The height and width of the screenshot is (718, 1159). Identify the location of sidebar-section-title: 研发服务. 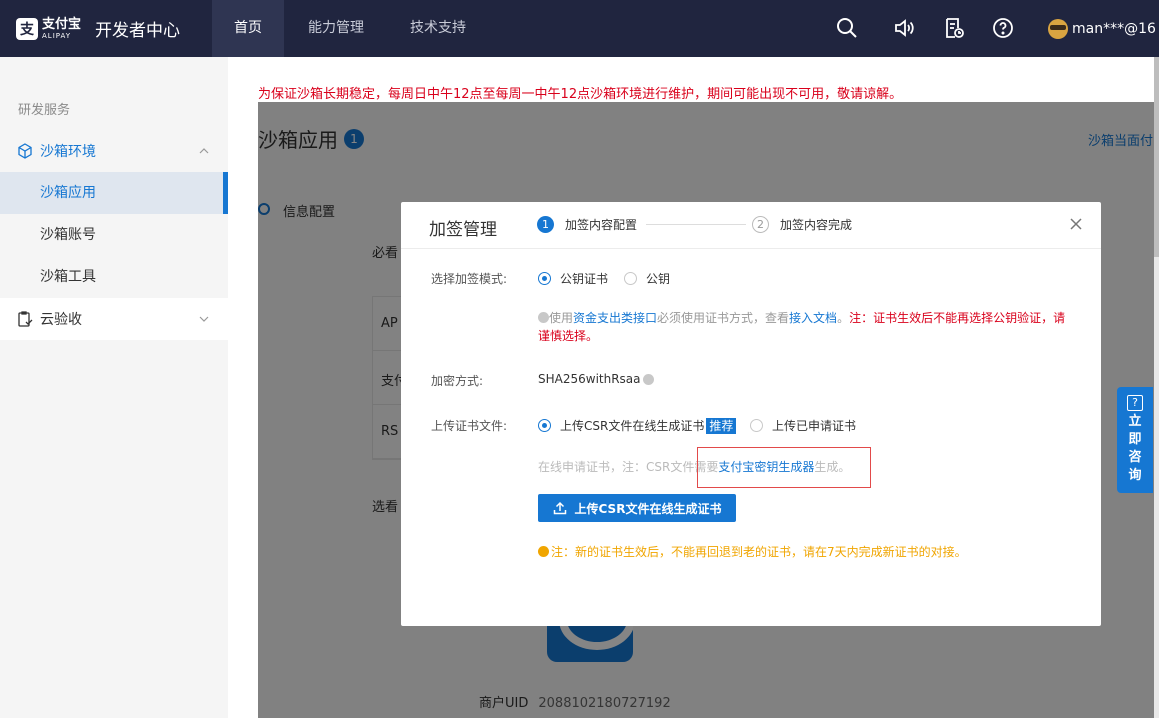
(44, 110).